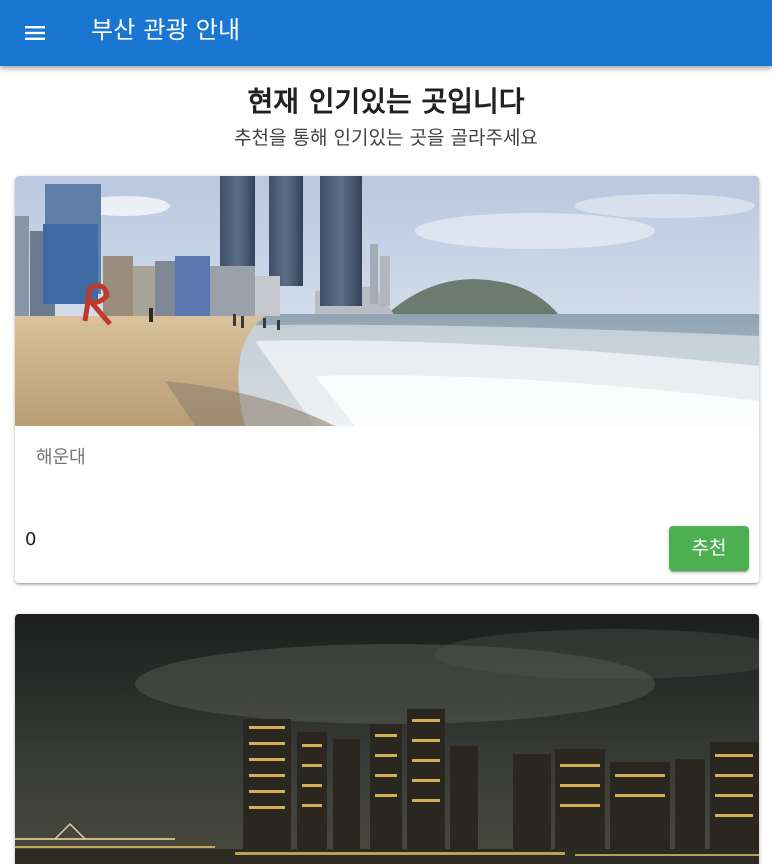  What do you see at coordinates (386, 138) in the screenshot?
I see `page-subtitle: 추천을 통해 인기있는 곳을 골라주세요` at bounding box center [386, 138].